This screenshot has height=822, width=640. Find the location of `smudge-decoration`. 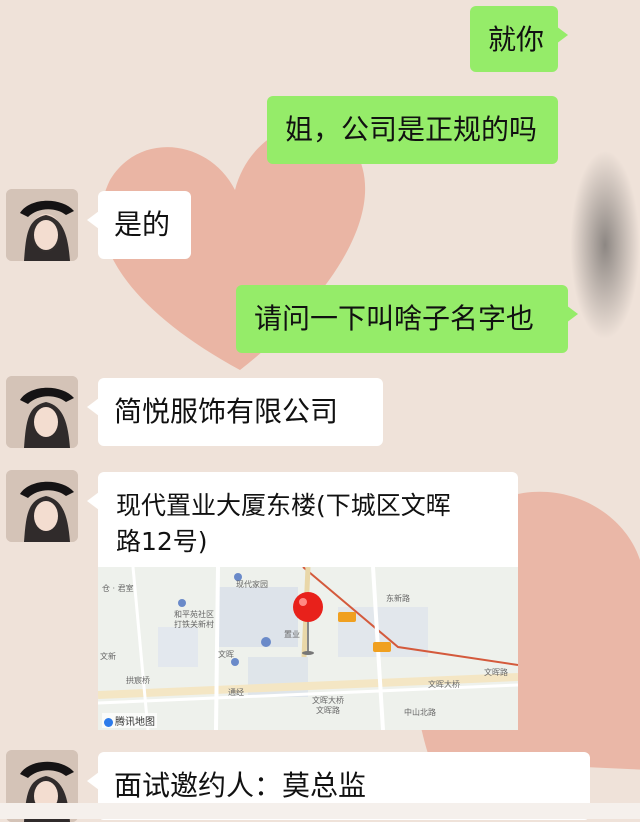

smudge-decoration is located at coordinates (605, 245).